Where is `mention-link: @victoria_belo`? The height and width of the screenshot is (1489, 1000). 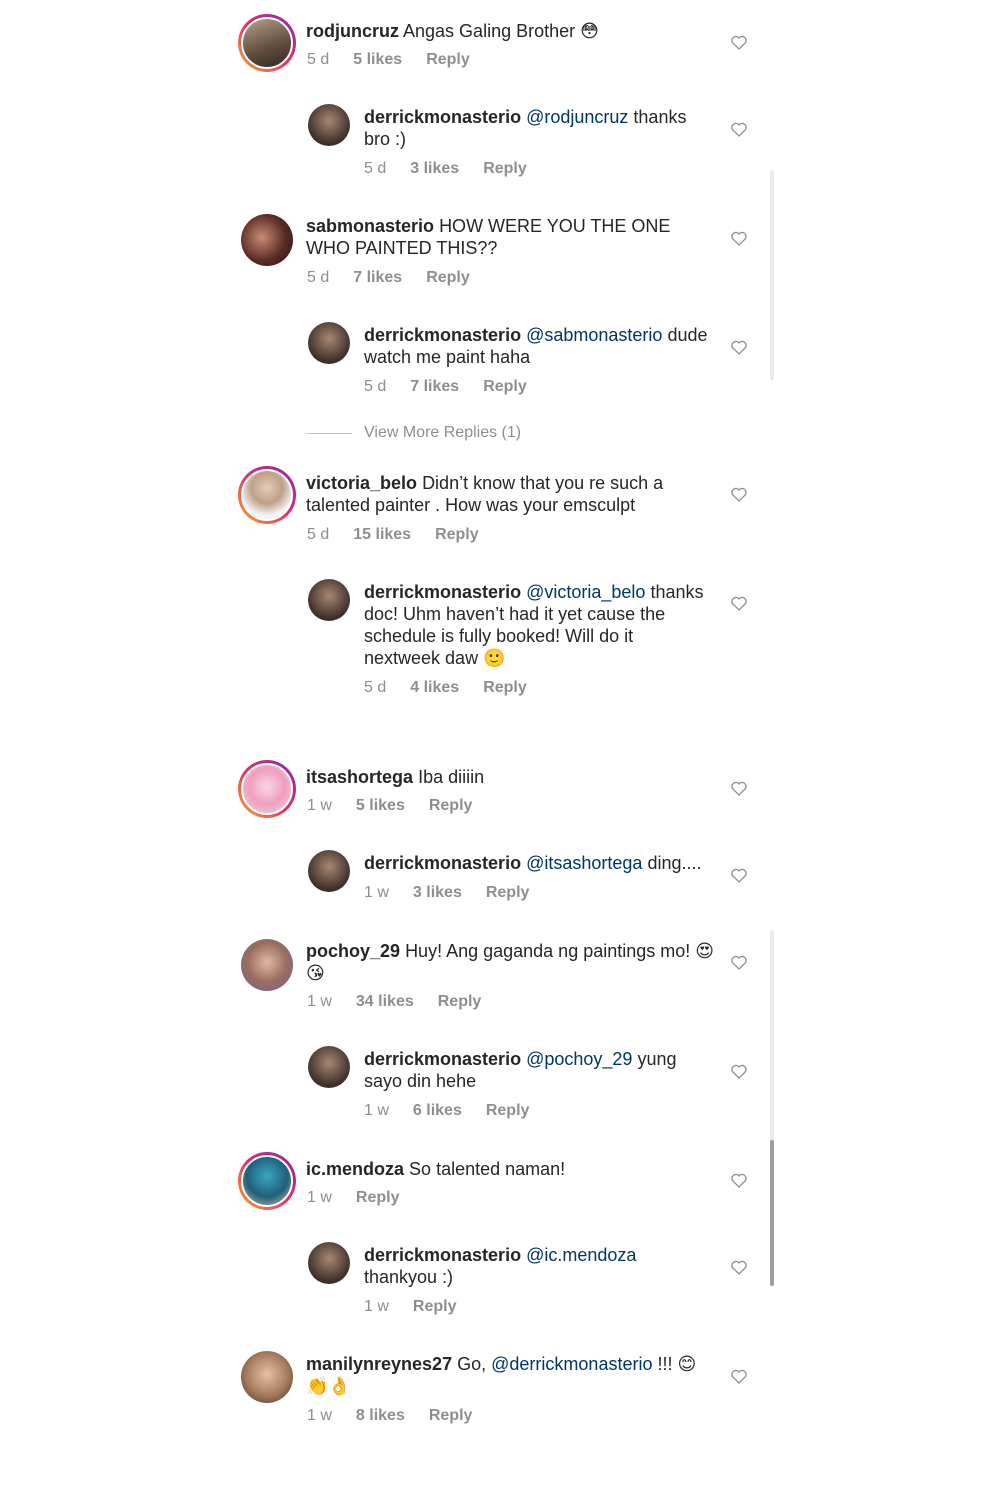
mention-link: @victoria_belo is located at coordinates (585, 592).